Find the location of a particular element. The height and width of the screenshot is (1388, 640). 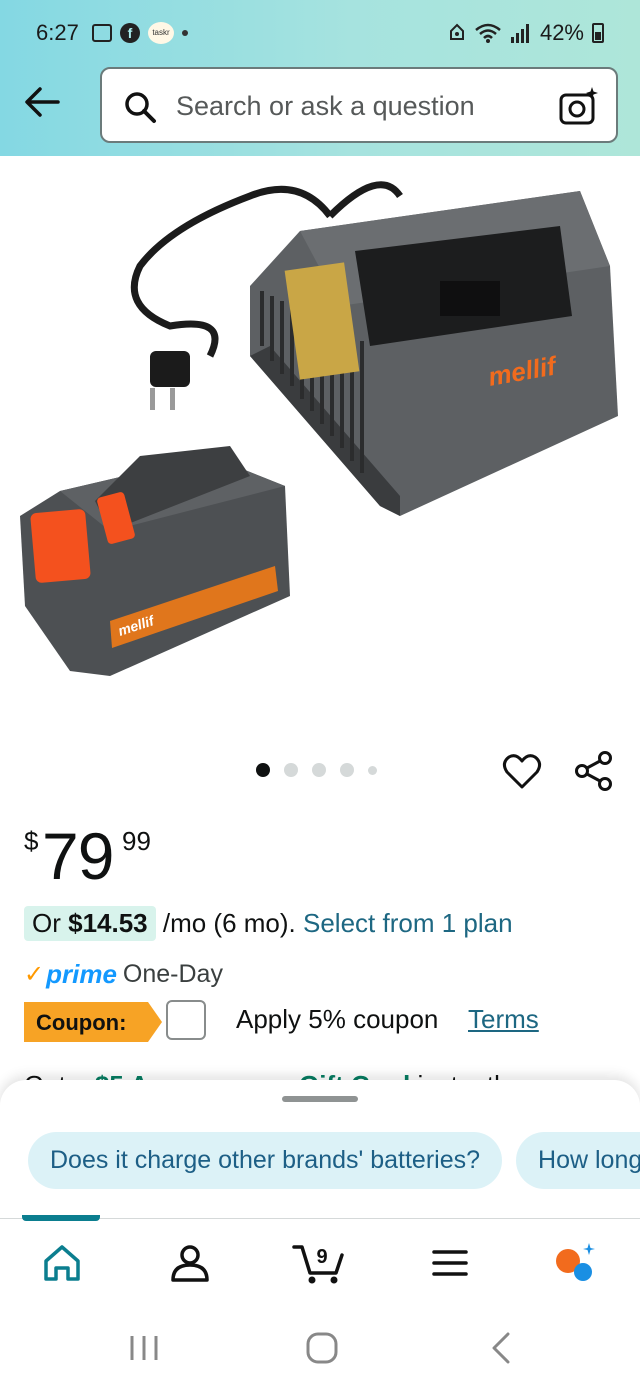

price-whole: 79 is located at coordinates (78, 856).